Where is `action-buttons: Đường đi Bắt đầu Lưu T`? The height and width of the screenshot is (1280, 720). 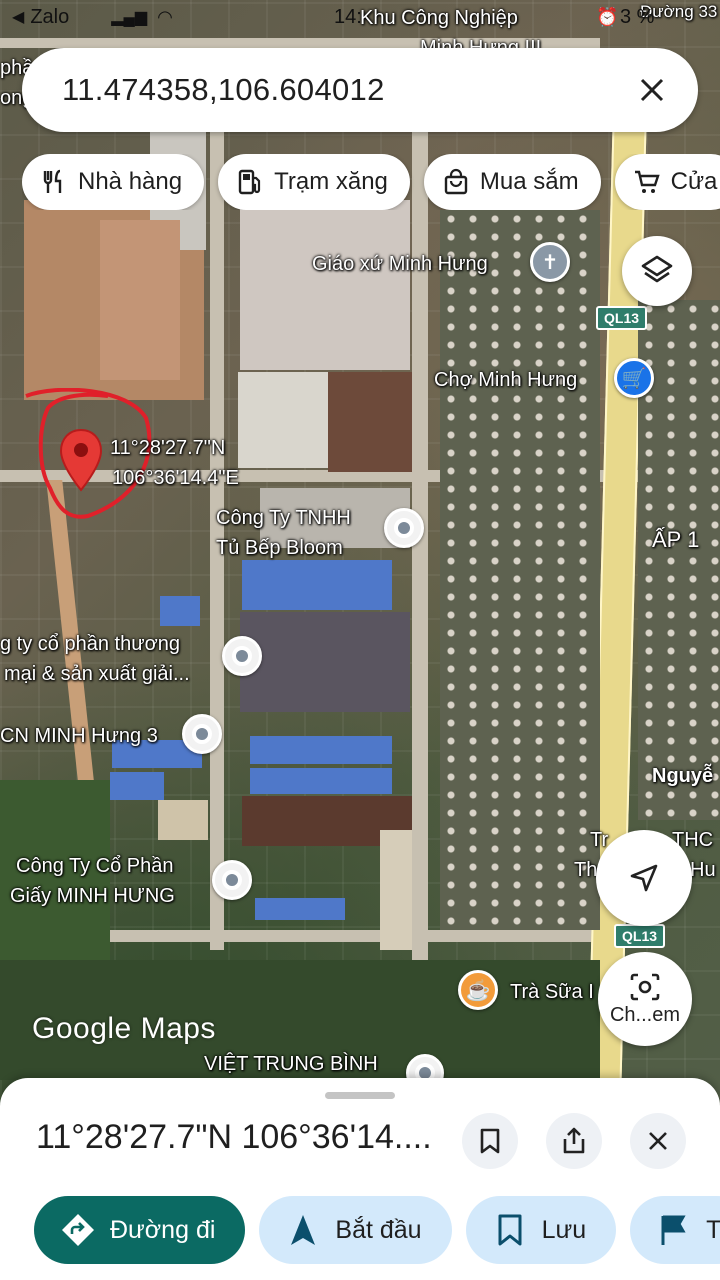 action-buttons: Đường đi Bắt đầu Lưu T is located at coordinates (377, 1232).